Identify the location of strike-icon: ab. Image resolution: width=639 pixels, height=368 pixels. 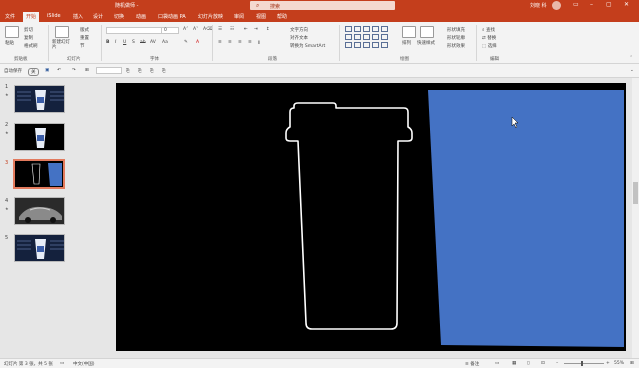
(143, 42).